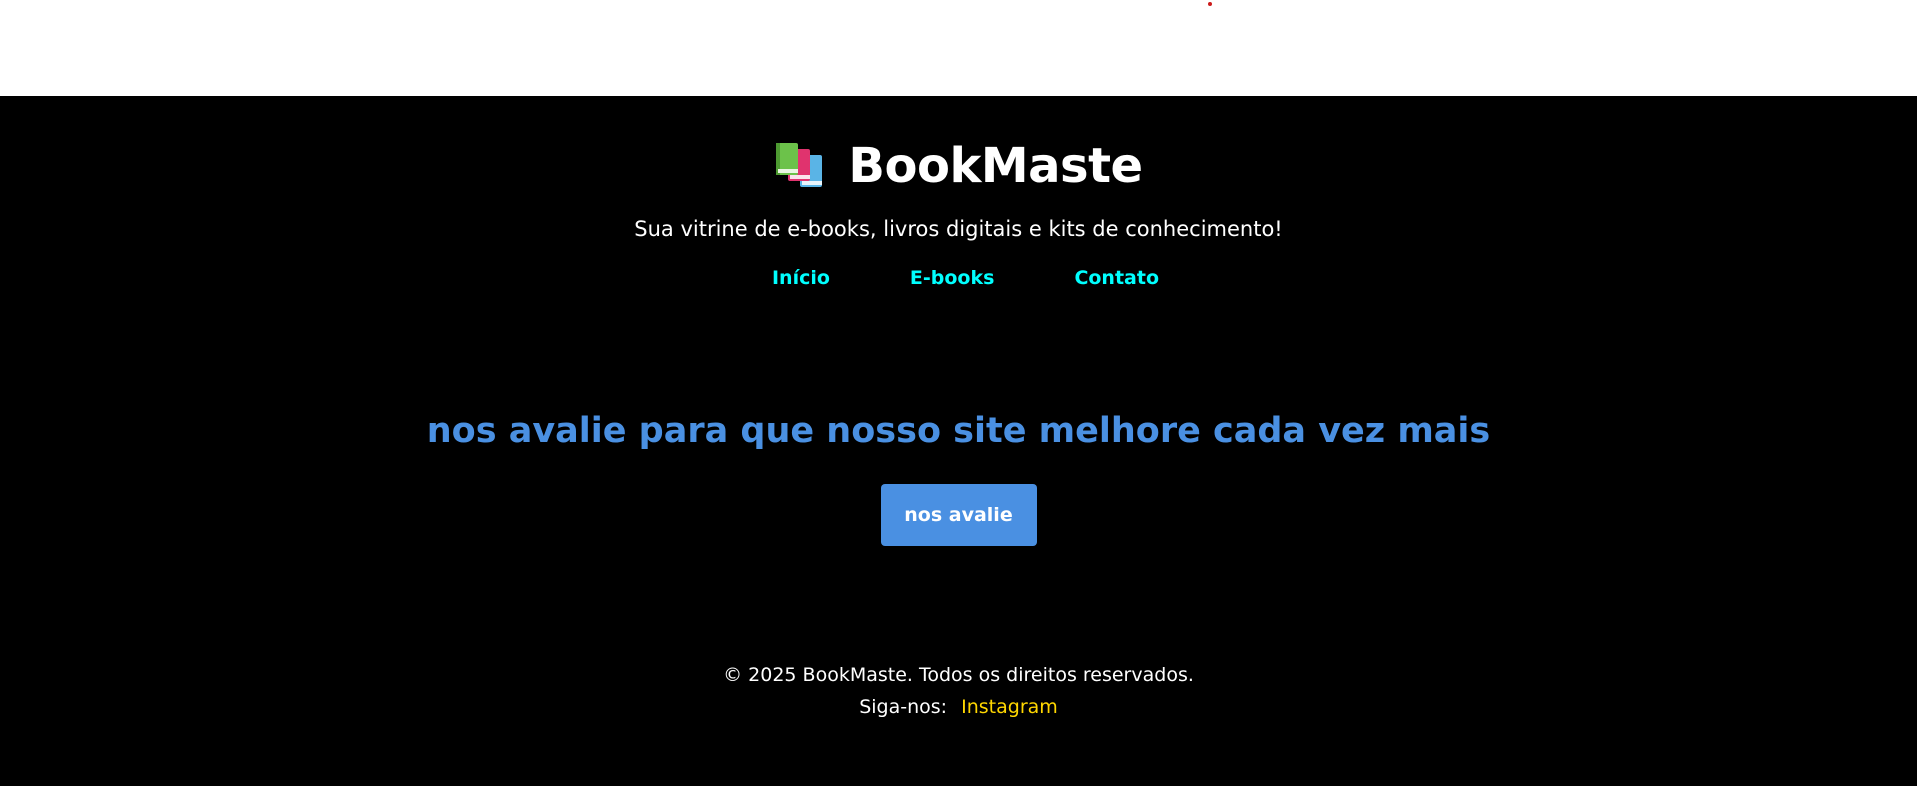 The height and width of the screenshot is (786, 1917). What do you see at coordinates (958, 515) in the screenshot?
I see `review-button: nos avalie` at bounding box center [958, 515].